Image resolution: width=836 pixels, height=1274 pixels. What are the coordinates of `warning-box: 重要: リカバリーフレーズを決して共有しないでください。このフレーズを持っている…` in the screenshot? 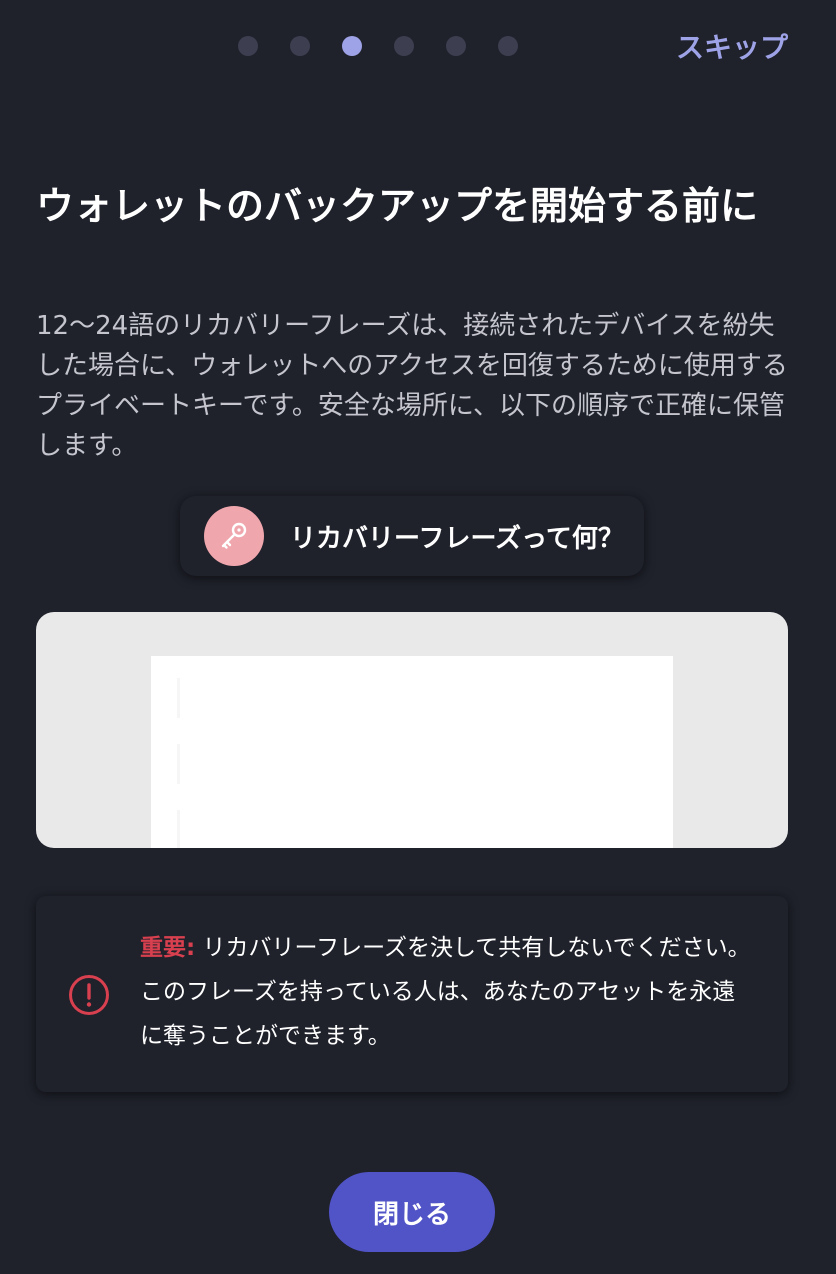 It's located at (412, 994).